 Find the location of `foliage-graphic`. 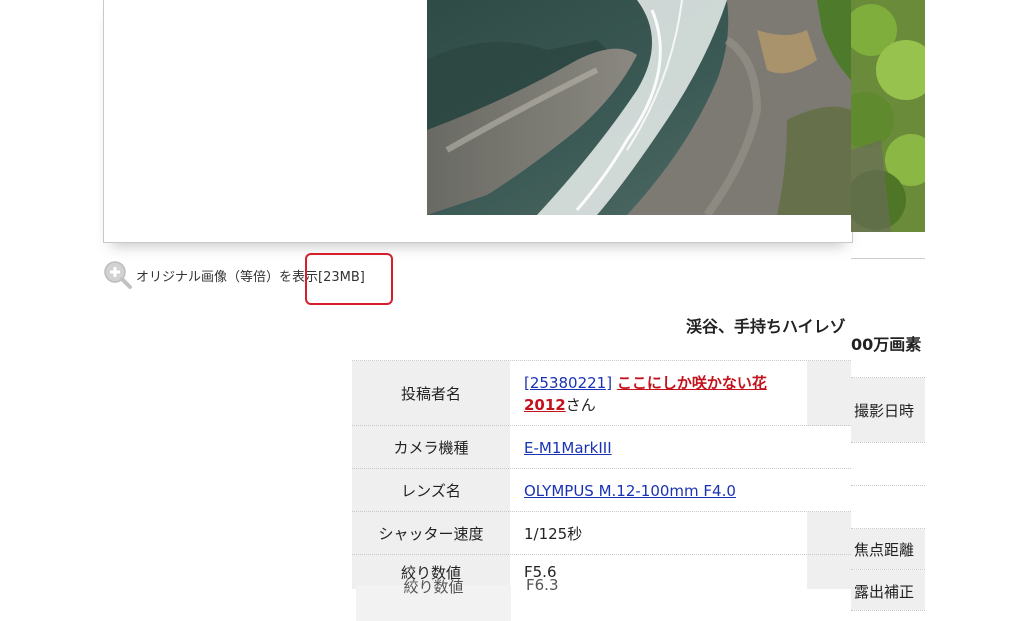

foliage-graphic is located at coordinates (888, 116).